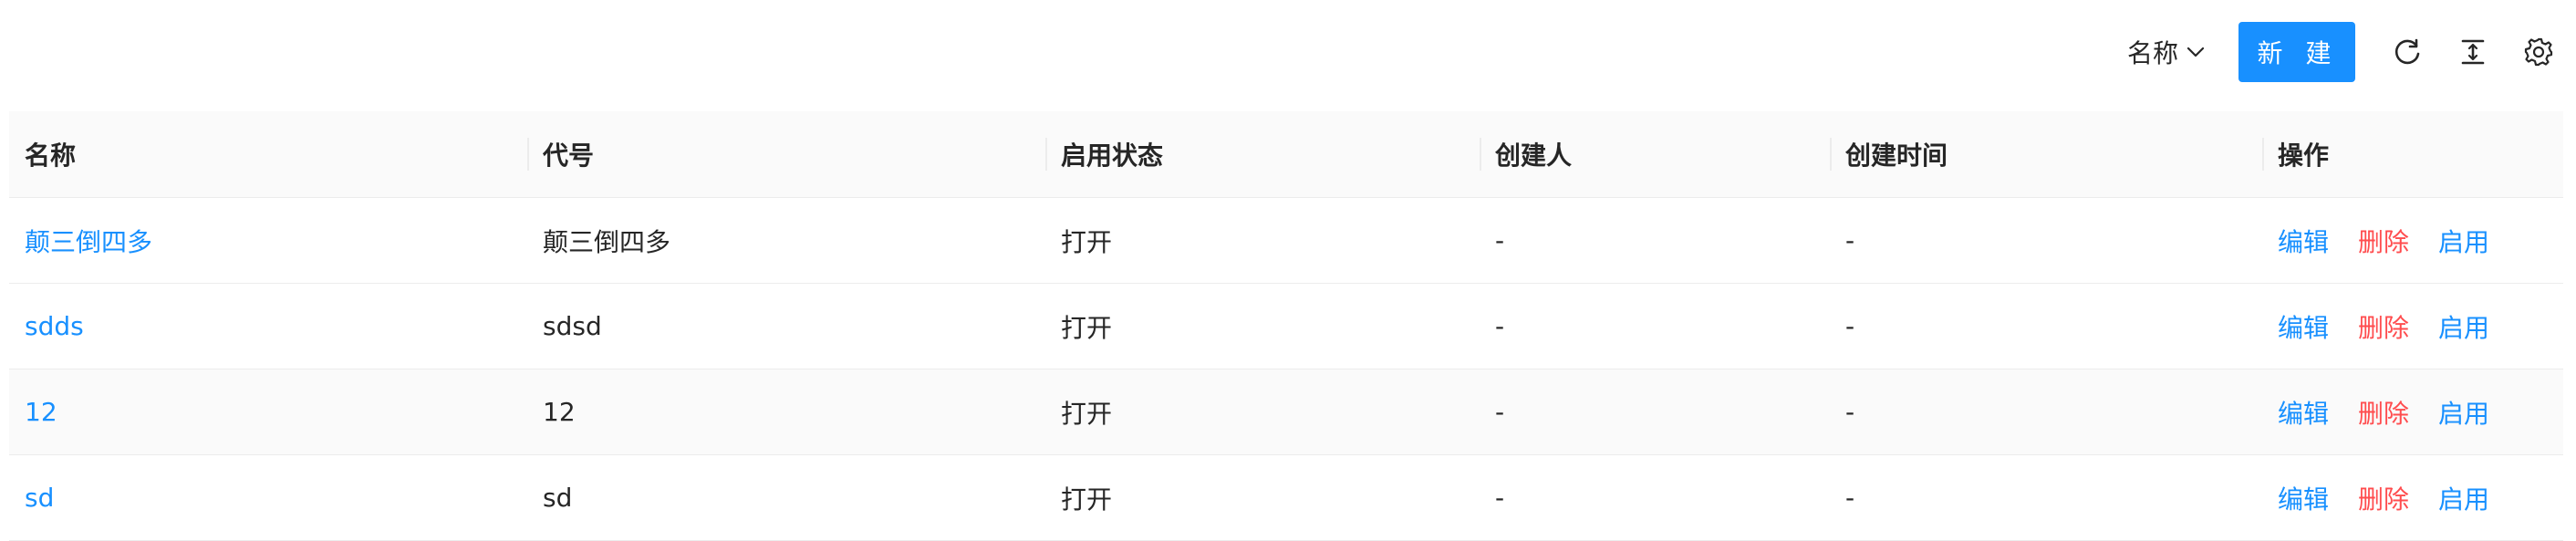 The width and height of the screenshot is (2576, 541). I want to click on cell-code: 12, so click(786, 412).